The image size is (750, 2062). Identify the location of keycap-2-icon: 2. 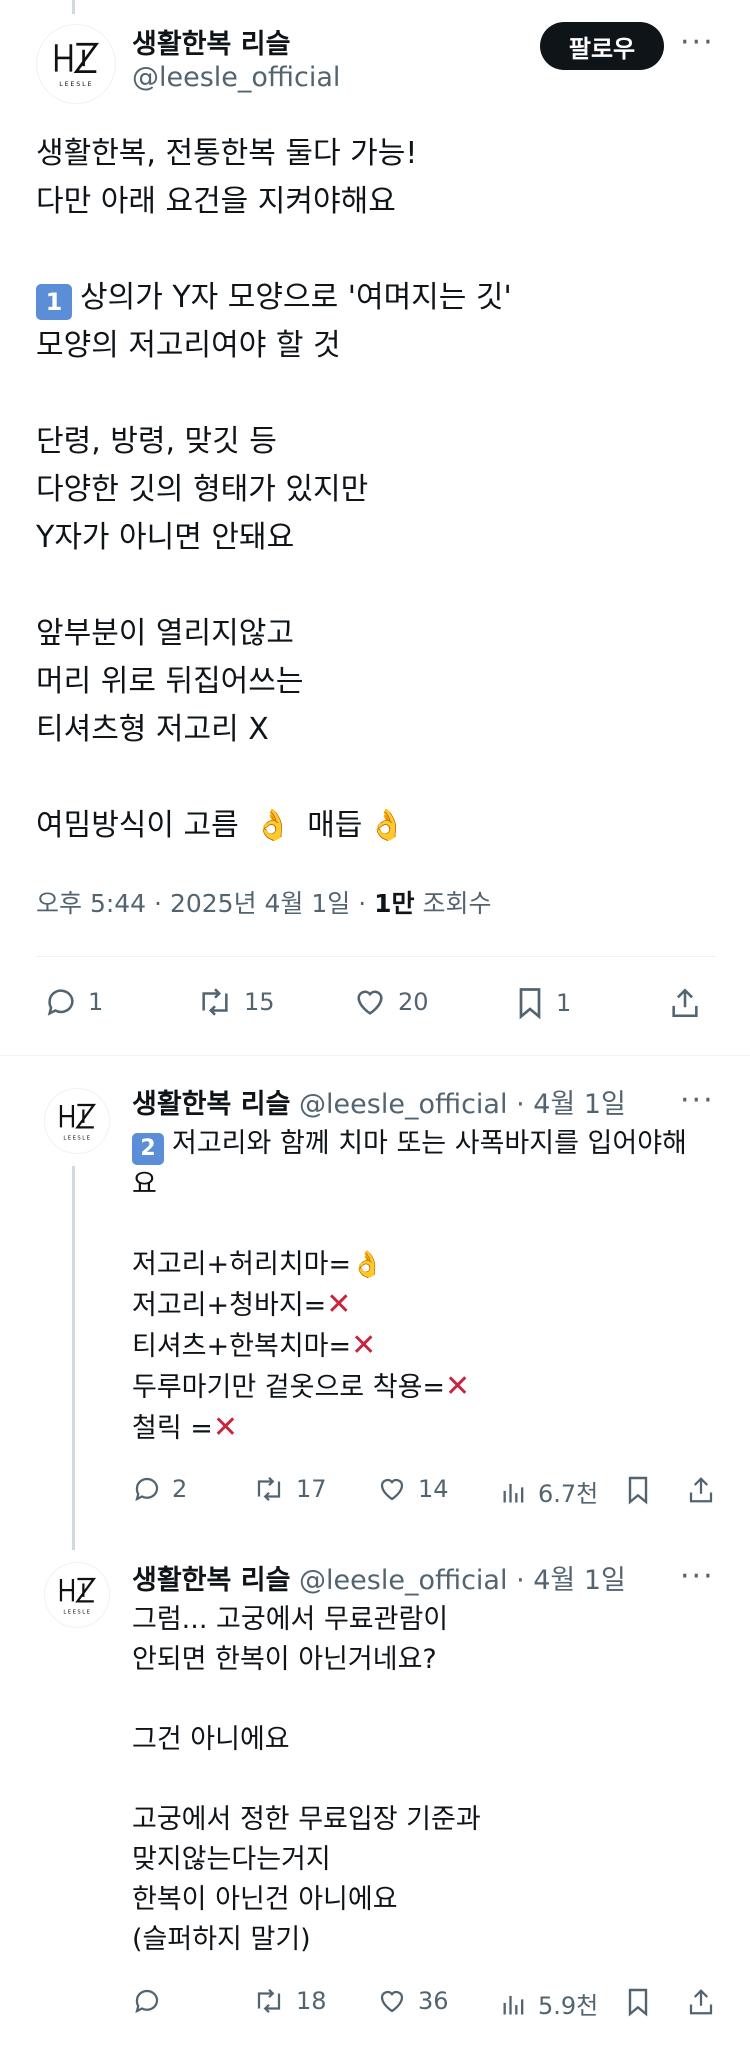
(148, 1149).